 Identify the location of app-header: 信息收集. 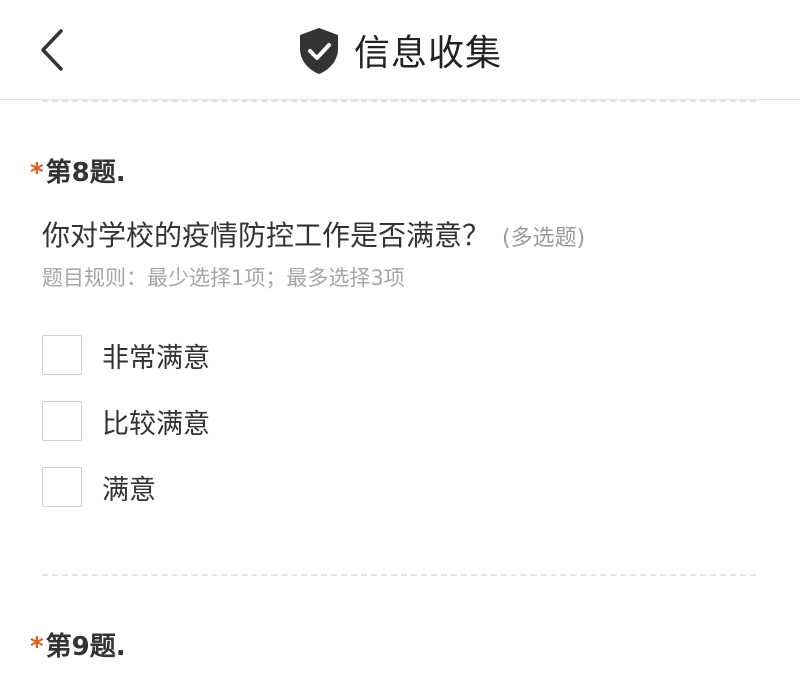
(400, 50).